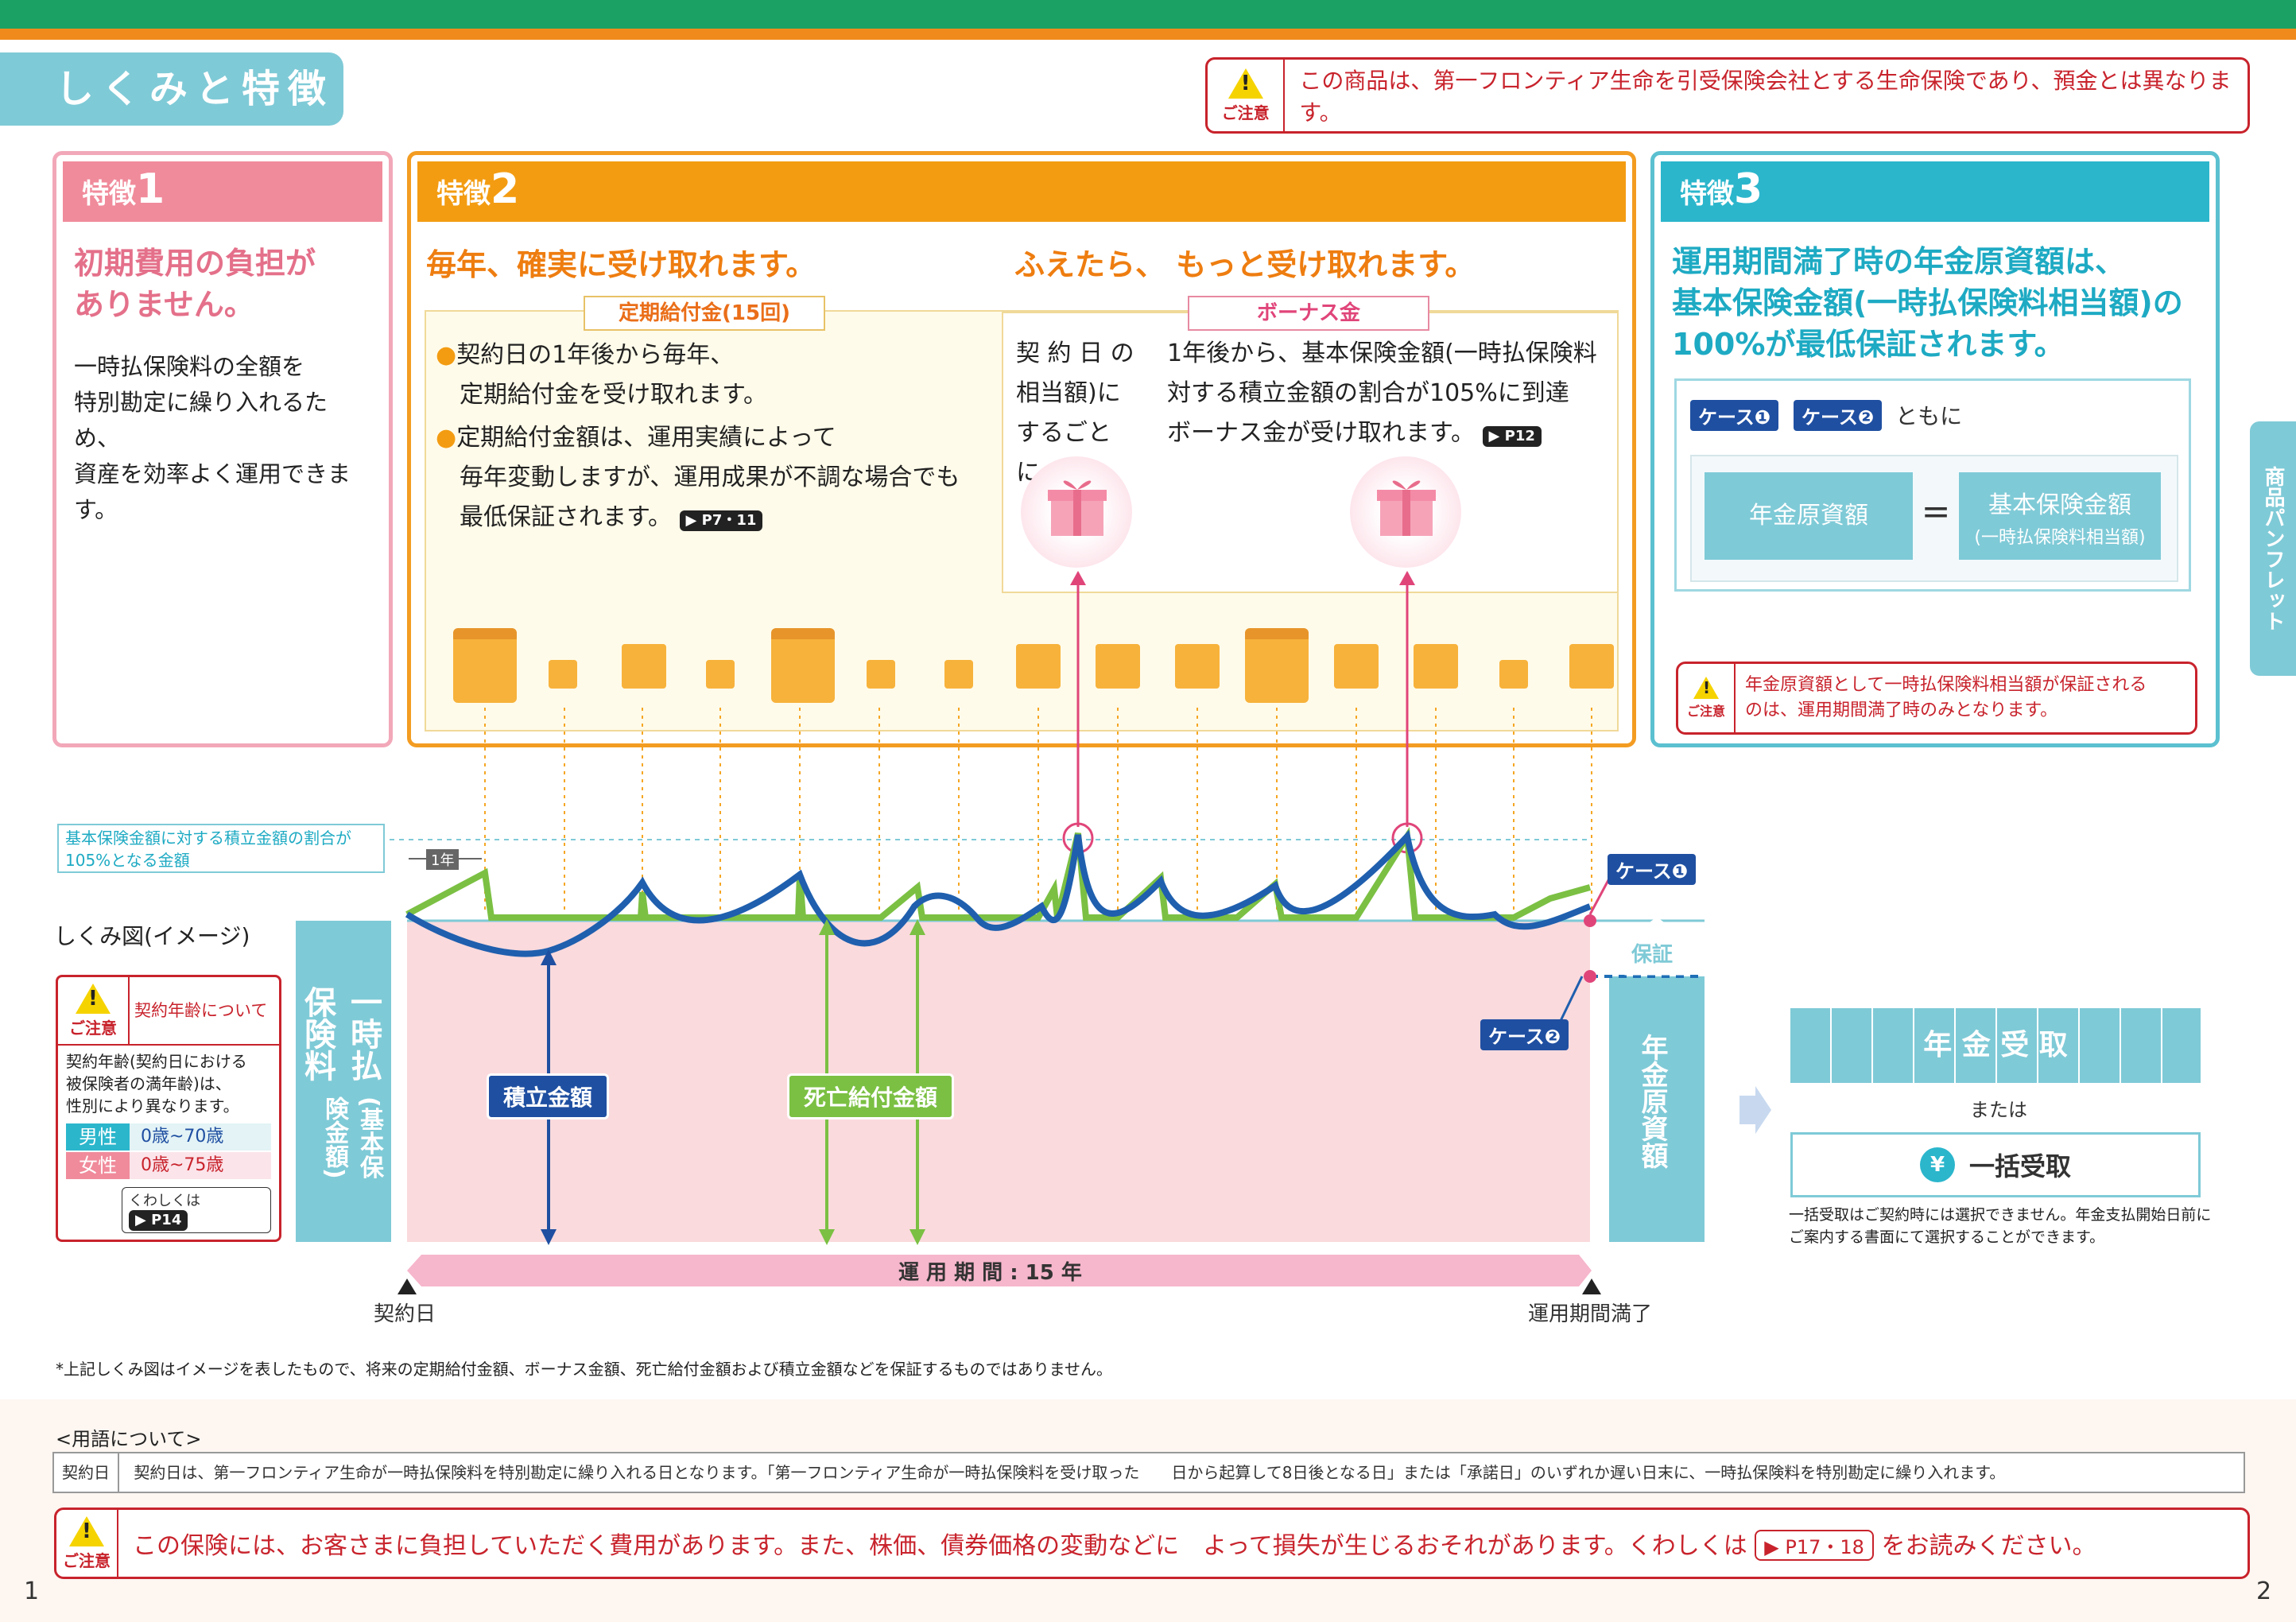 The height and width of the screenshot is (1622, 2296). Describe the element at coordinates (32, 1591) in the screenshot. I see `page-number-left: 1` at that location.